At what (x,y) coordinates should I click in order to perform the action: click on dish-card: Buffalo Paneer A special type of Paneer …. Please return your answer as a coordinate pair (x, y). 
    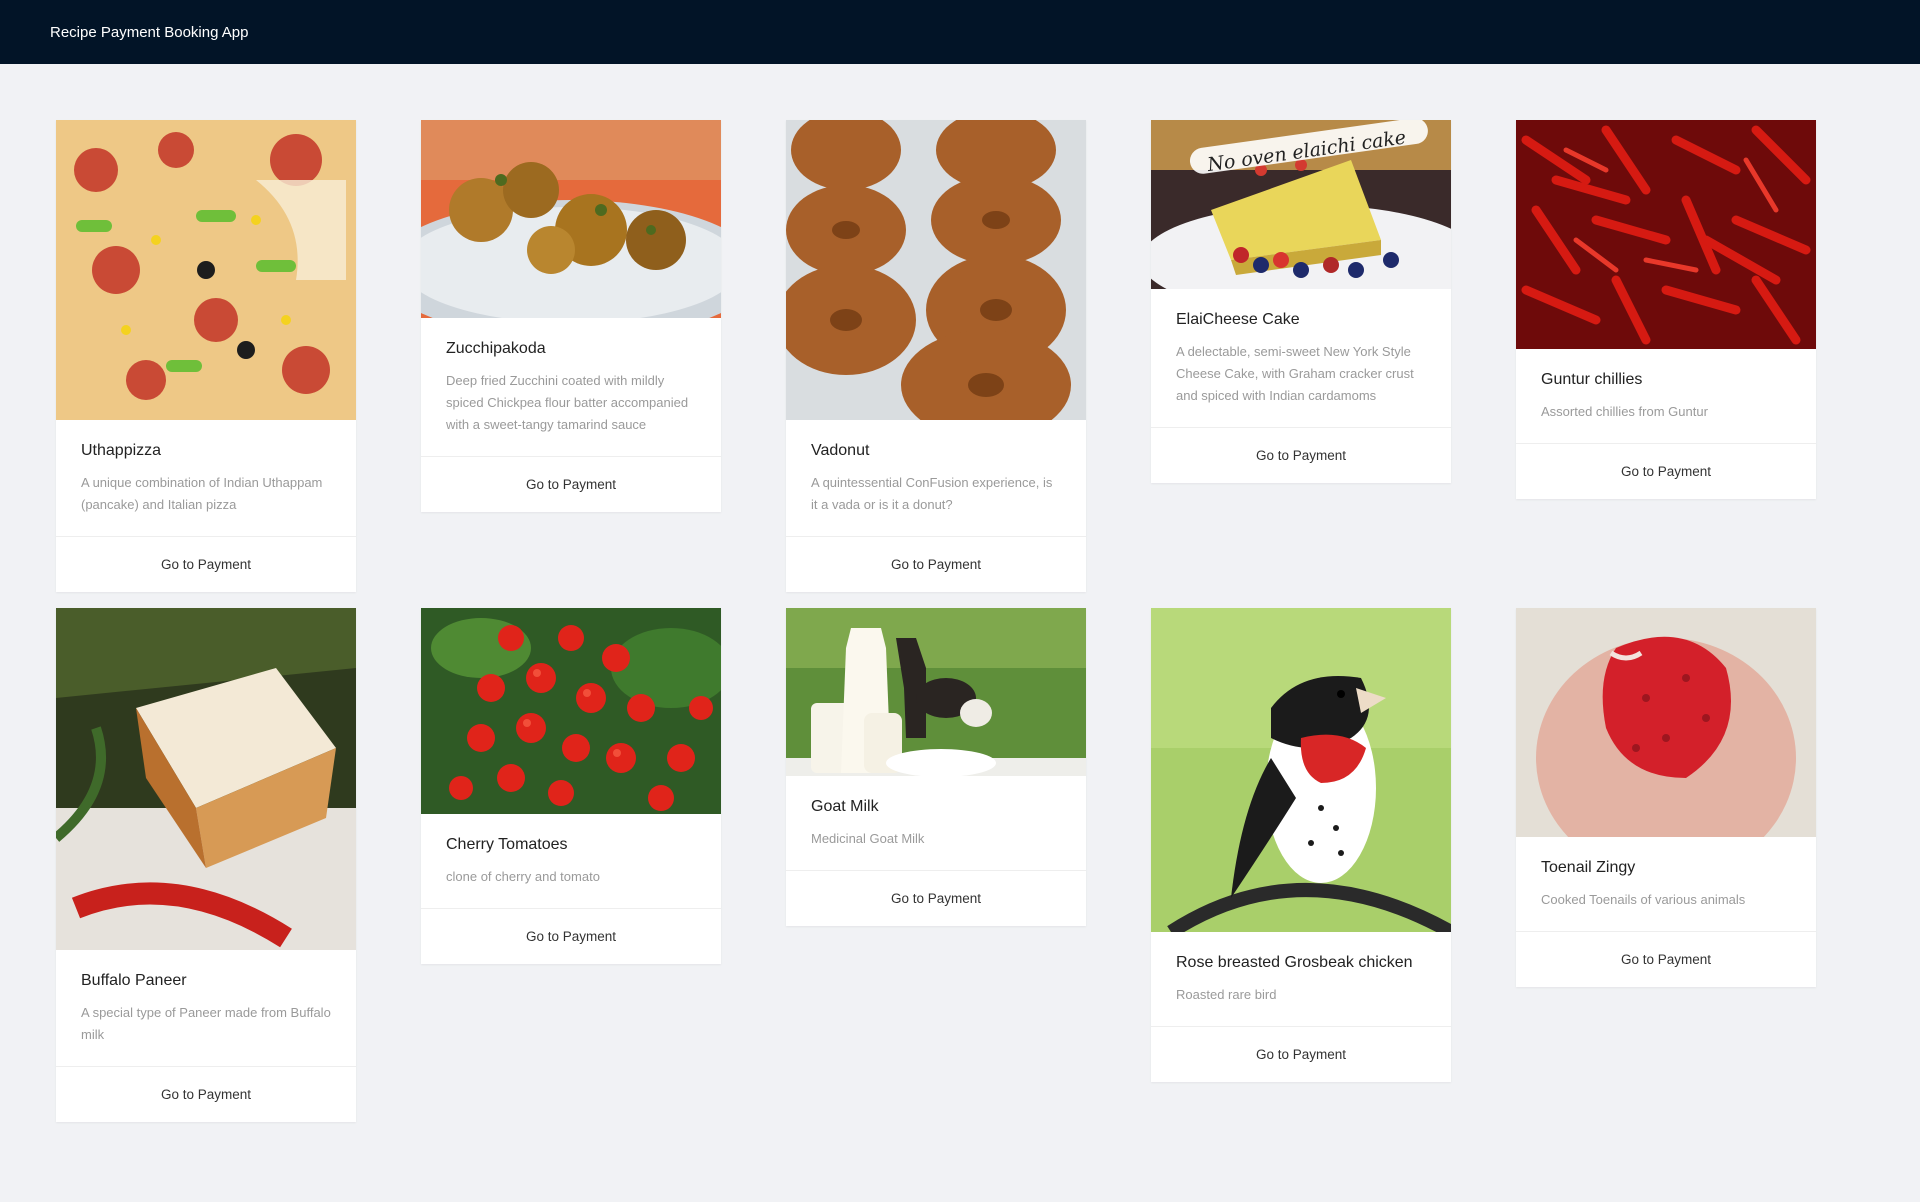
    Looking at the image, I should click on (206, 865).